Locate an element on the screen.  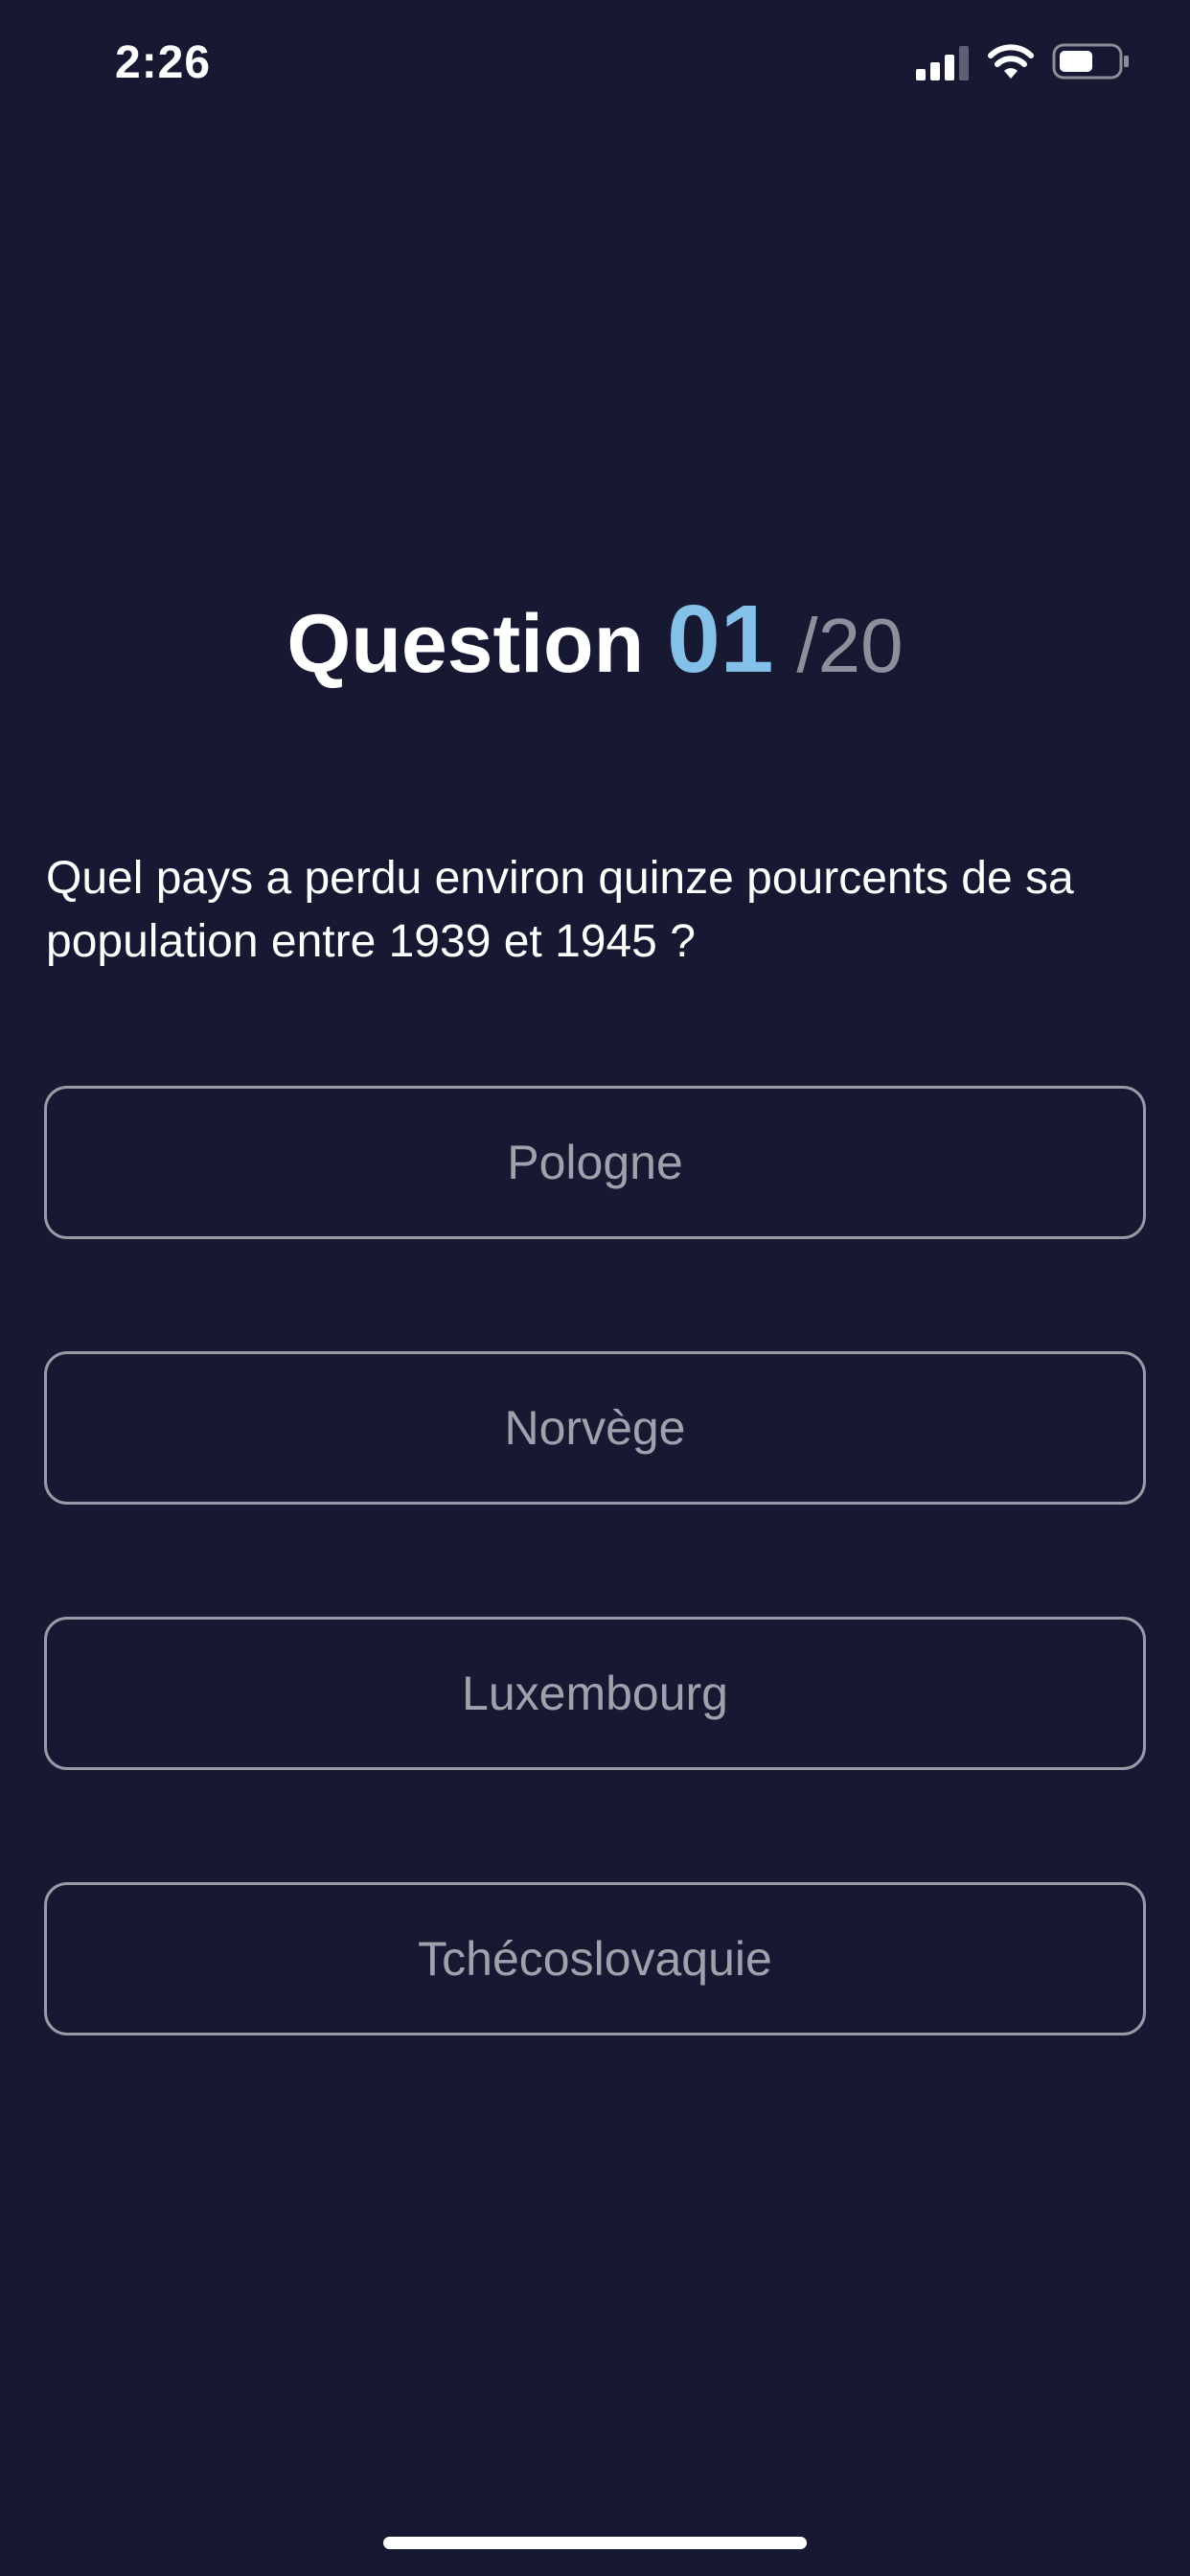
answer-option-3: Luxembourg is located at coordinates (595, 1693).